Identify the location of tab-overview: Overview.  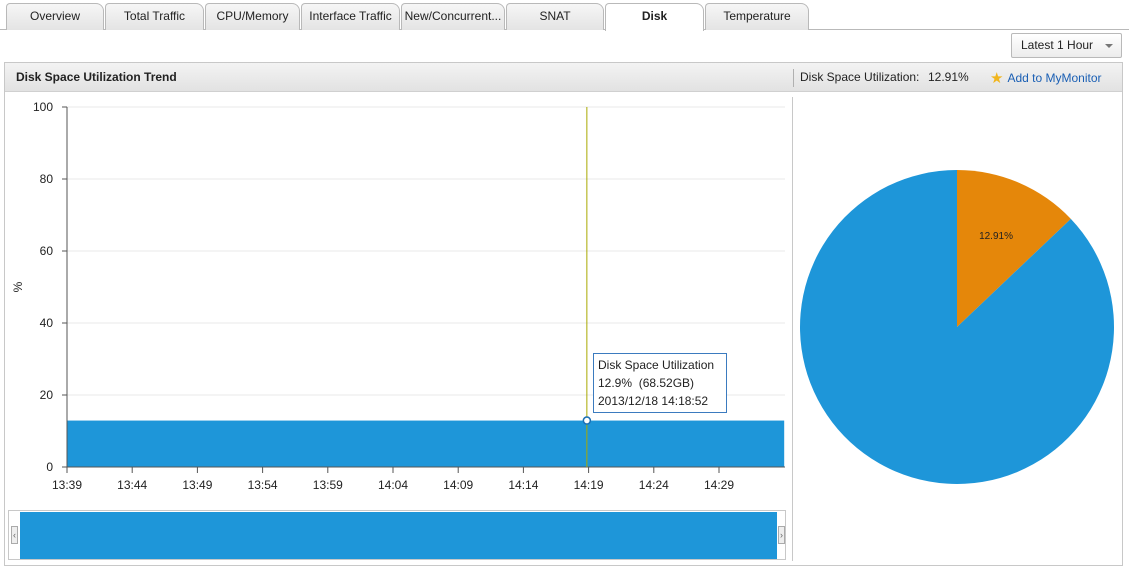
(55, 16).